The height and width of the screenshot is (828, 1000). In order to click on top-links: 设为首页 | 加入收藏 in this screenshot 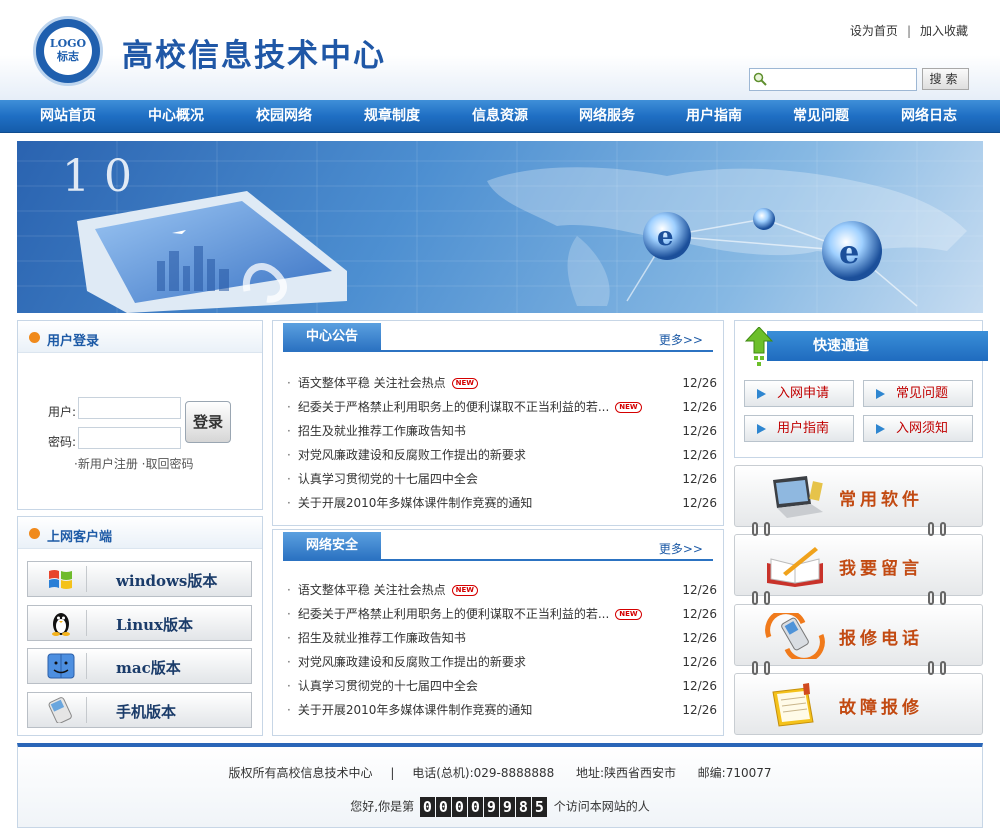, I will do `click(909, 30)`.